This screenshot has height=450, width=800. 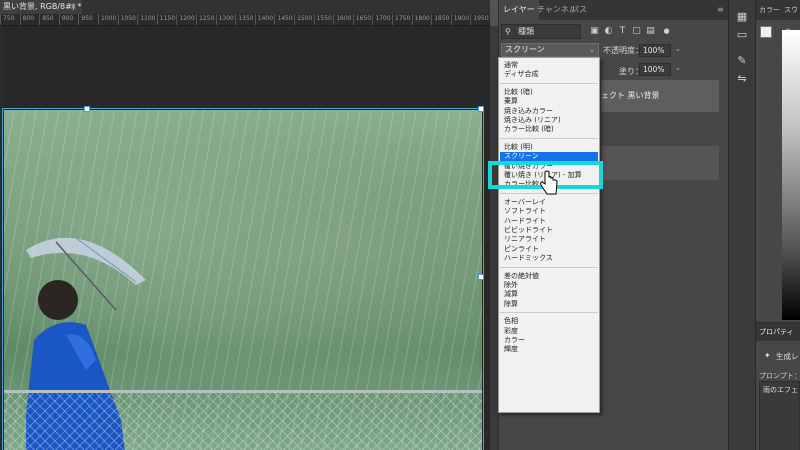 I want to click on ruler-tick: 750, so click(x=7, y=19).